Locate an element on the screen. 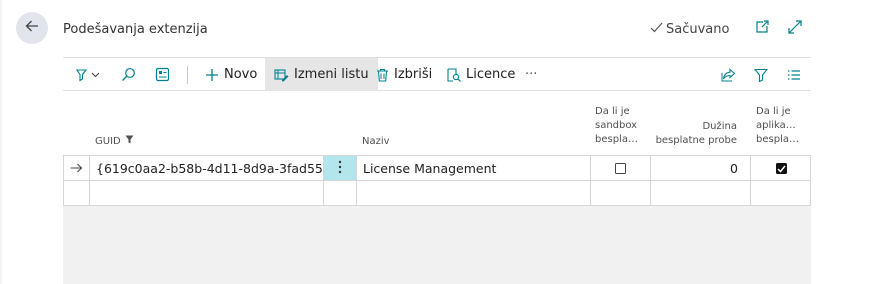 The image size is (871, 284). guid-cell is located at coordinates (207, 193).